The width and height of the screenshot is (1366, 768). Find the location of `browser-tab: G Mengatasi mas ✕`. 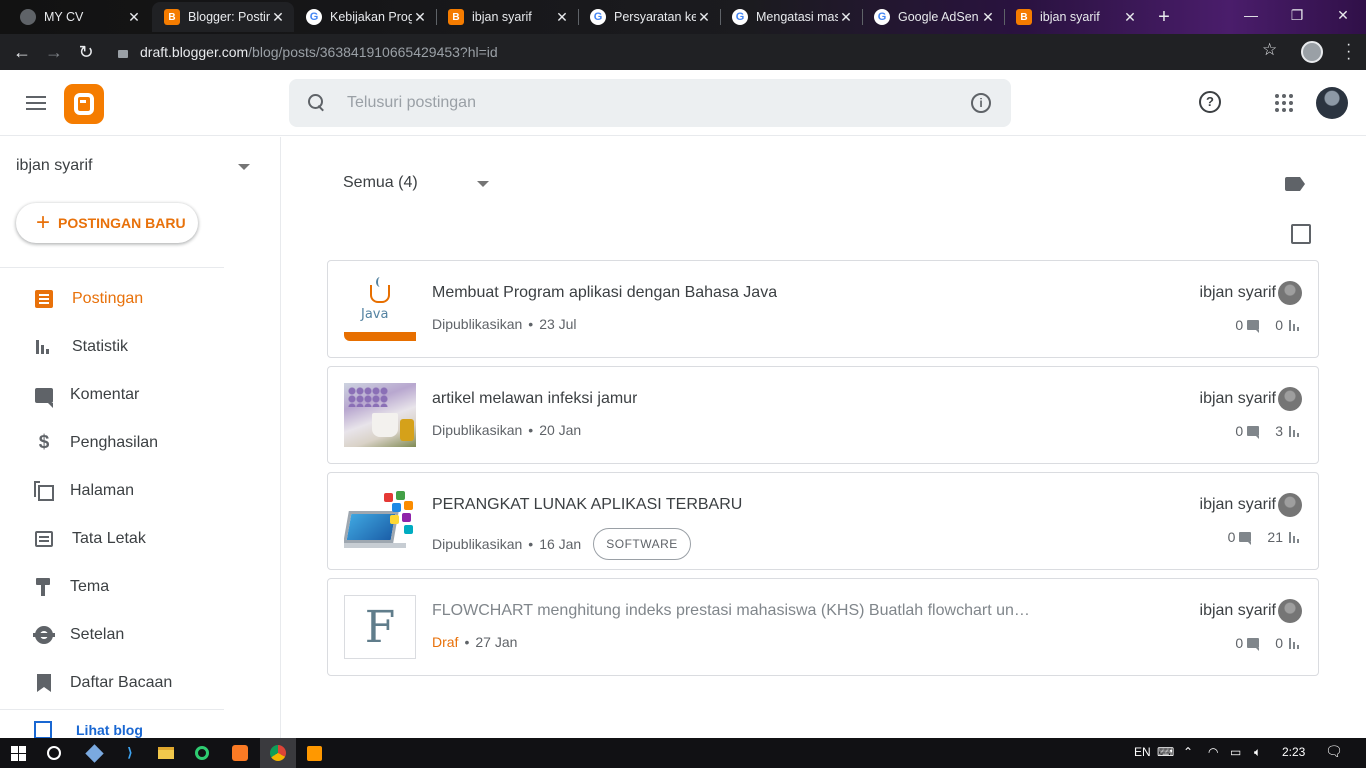

browser-tab: G Mengatasi mas ✕ is located at coordinates (791, 17).